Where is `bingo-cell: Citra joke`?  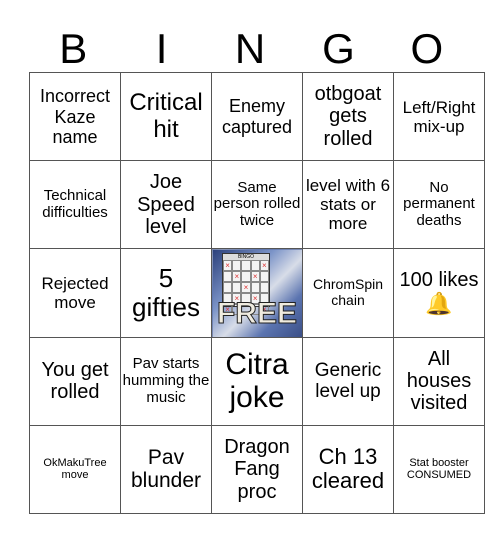
bingo-cell: Citra joke is located at coordinates (257, 381).